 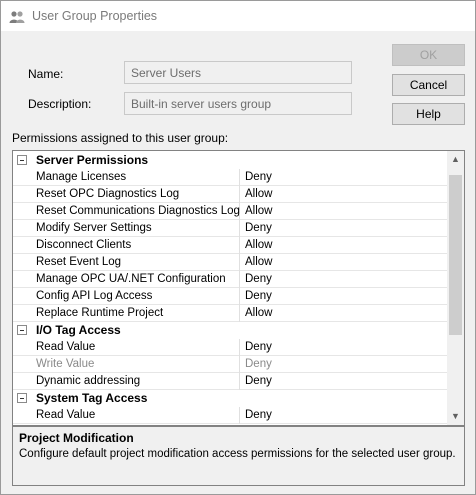 I want to click on users-icon, so click(x=17, y=17).